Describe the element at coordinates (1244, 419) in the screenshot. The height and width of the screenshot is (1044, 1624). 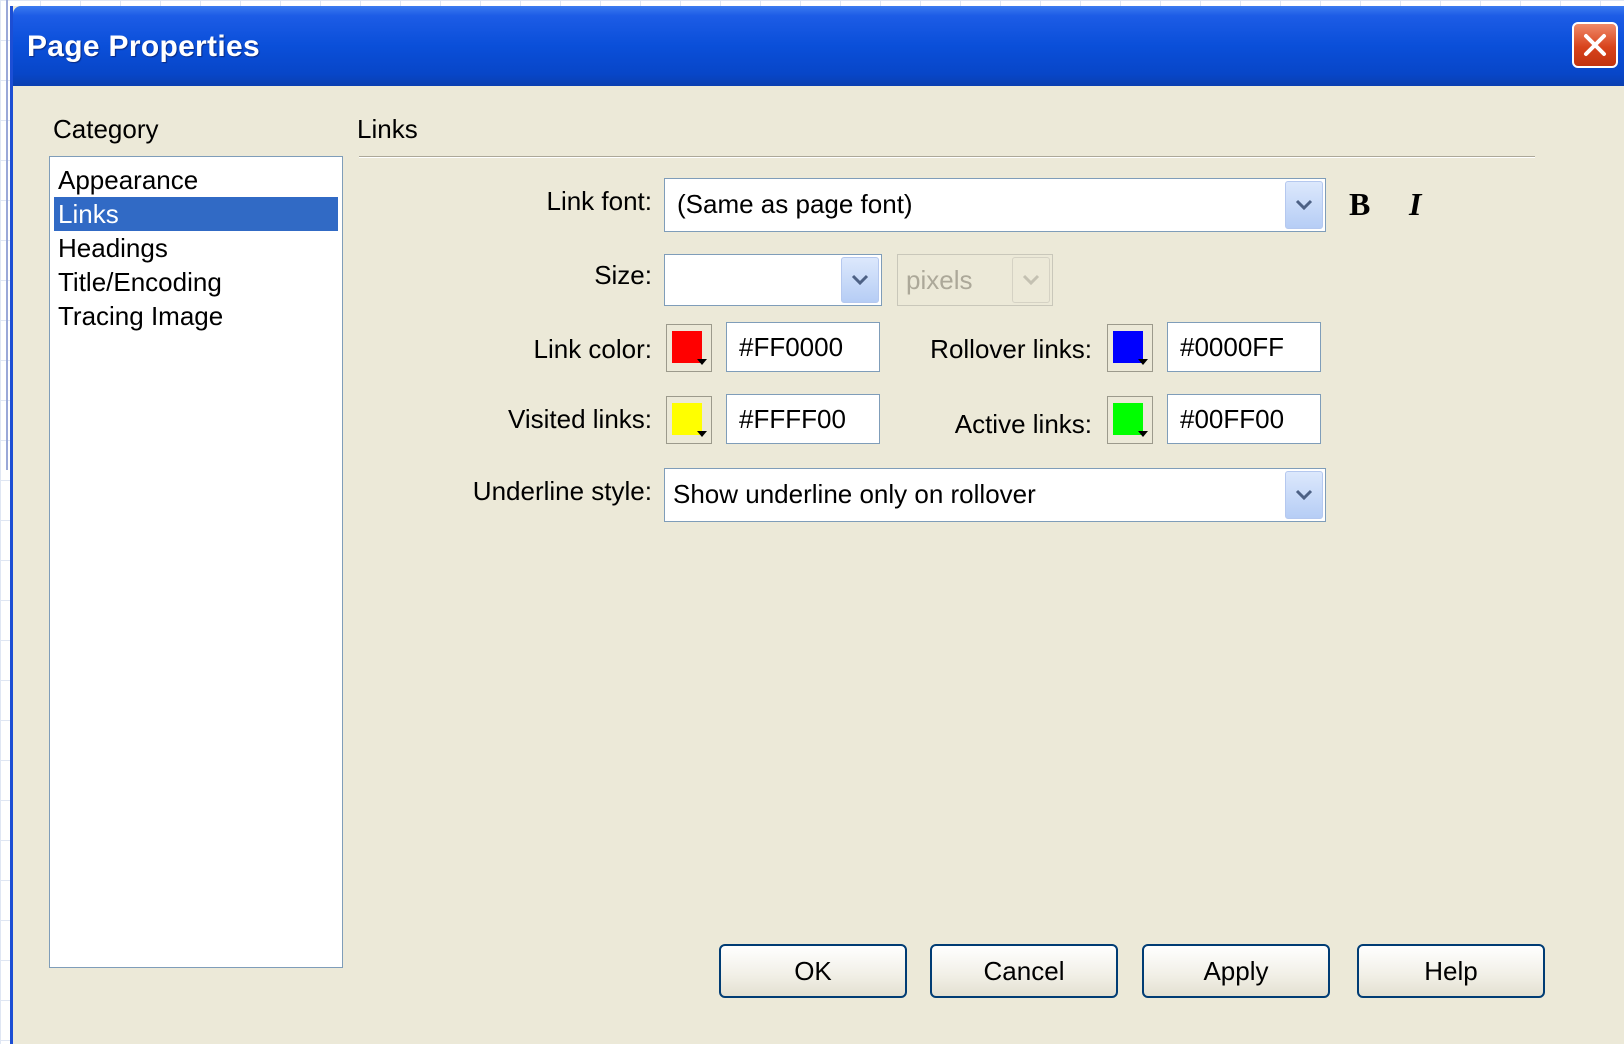
I see `active-links-input: #00FF00` at that location.